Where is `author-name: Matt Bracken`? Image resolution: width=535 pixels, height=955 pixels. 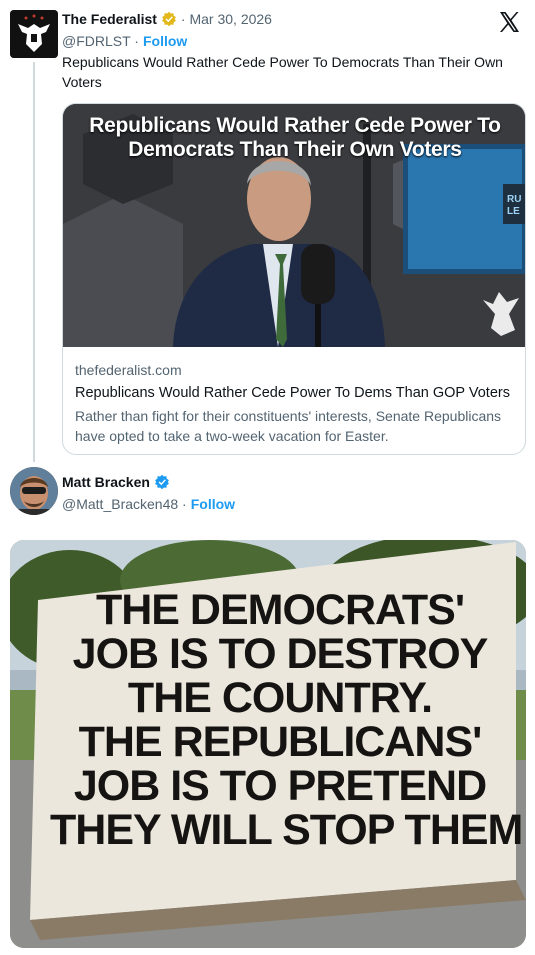
author-name: Matt Bracken is located at coordinates (106, 482).